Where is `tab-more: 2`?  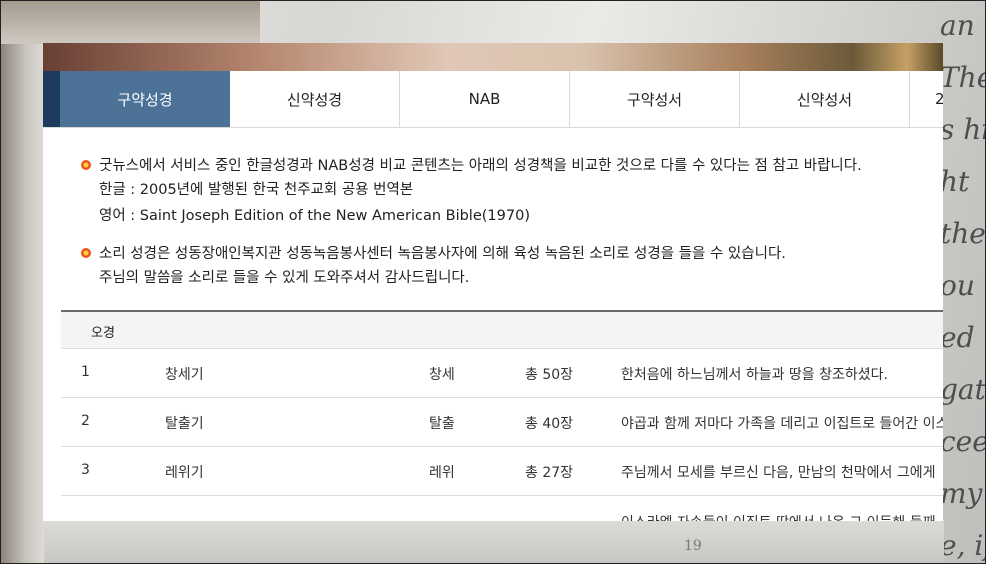
tab-more: 2 is located at coordinates (926, 99).